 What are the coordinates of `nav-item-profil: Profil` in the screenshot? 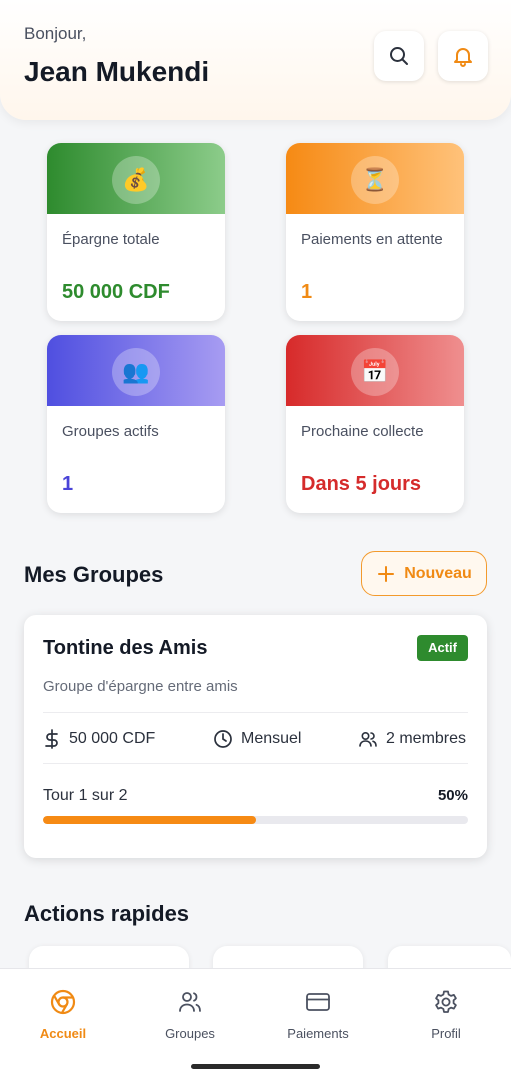 It's located at (446, 1009).